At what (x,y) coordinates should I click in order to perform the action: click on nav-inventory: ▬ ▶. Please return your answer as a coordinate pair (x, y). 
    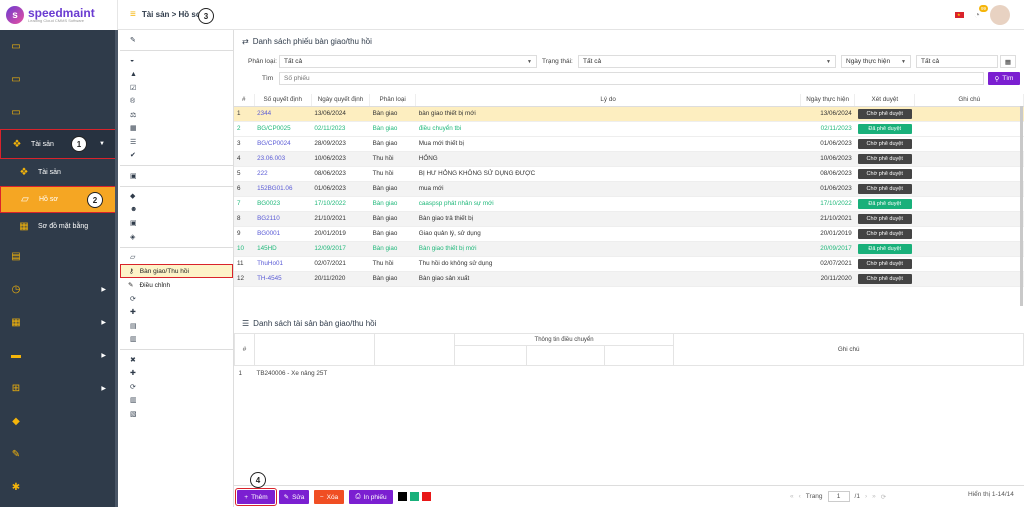
    Looking at the image, I should click on (59, 355).